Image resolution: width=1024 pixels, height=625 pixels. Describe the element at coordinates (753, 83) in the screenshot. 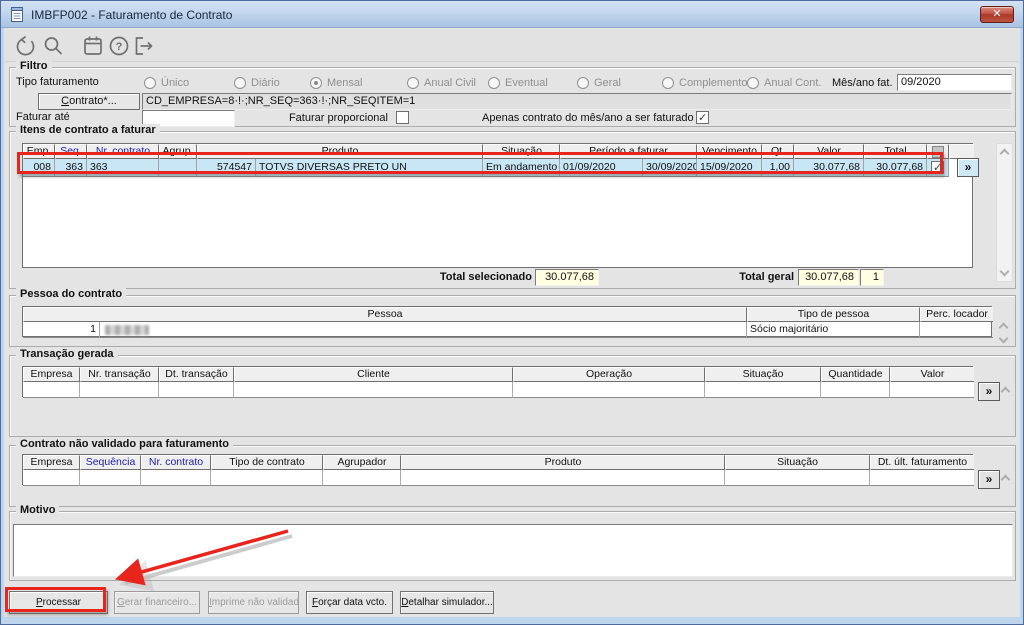

I see `radio-anual-cont` at that location.